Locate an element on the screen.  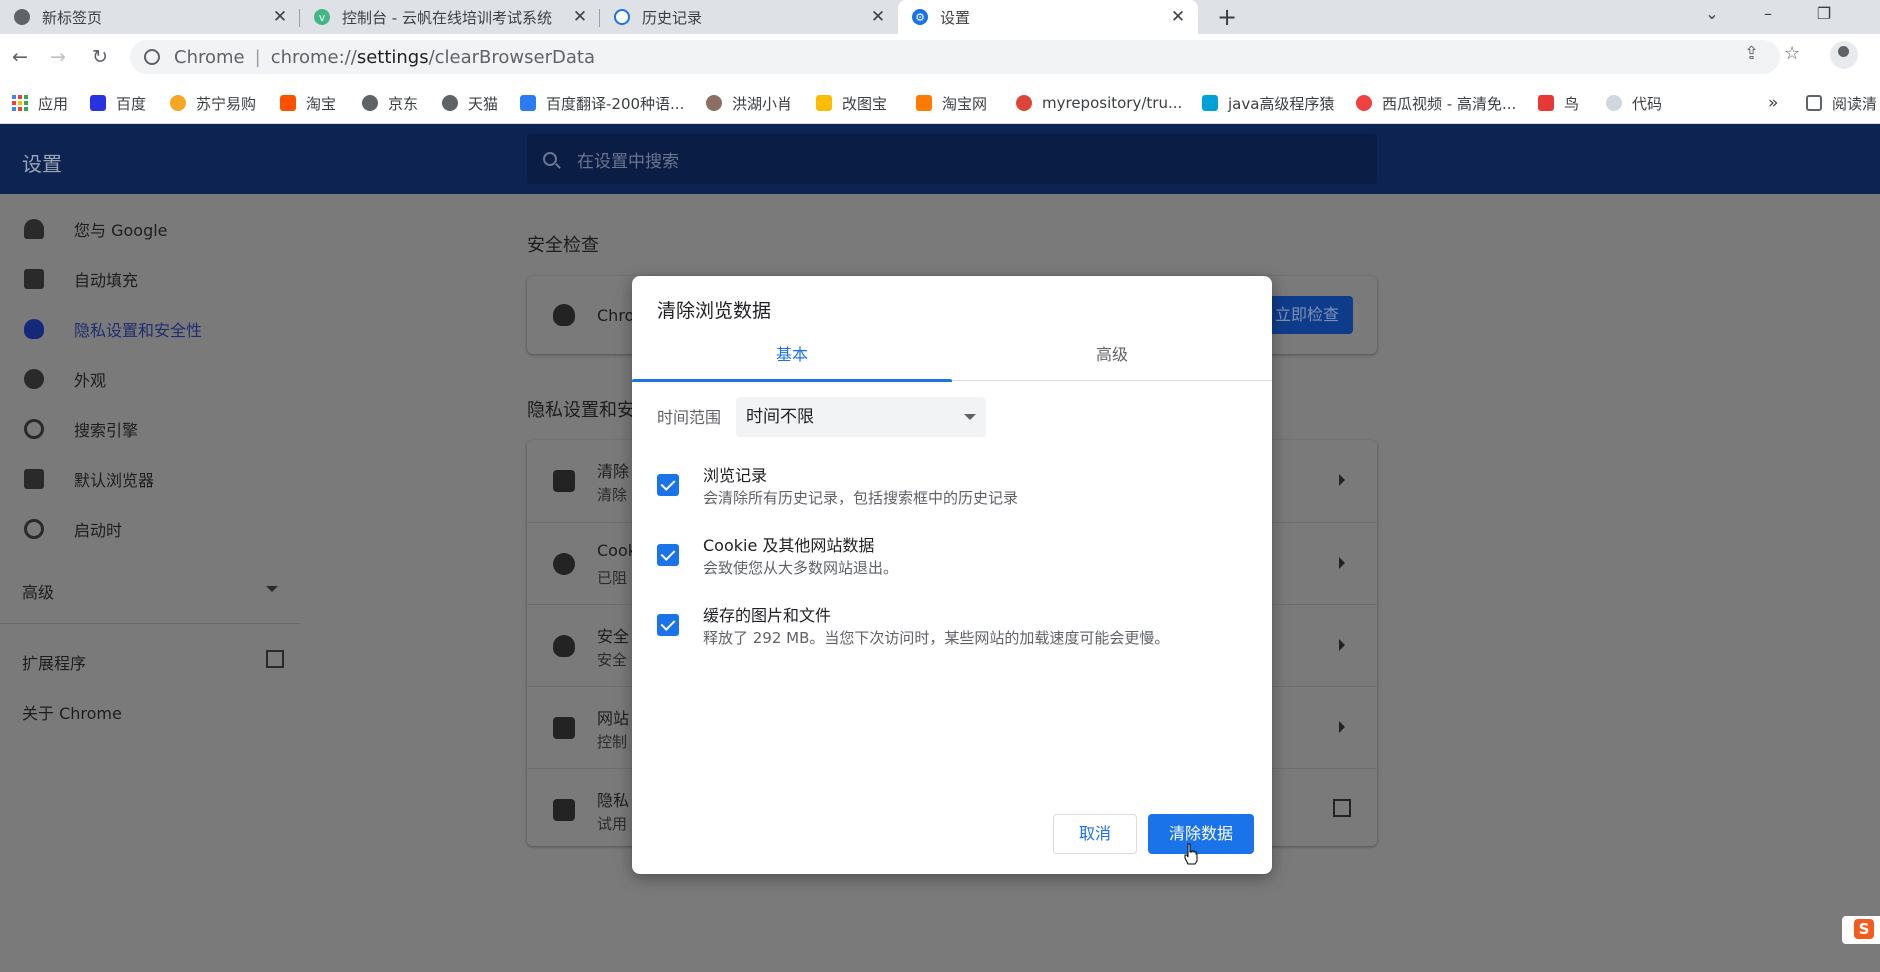
row-title: 隐私 is located at coordinates (613, 800).